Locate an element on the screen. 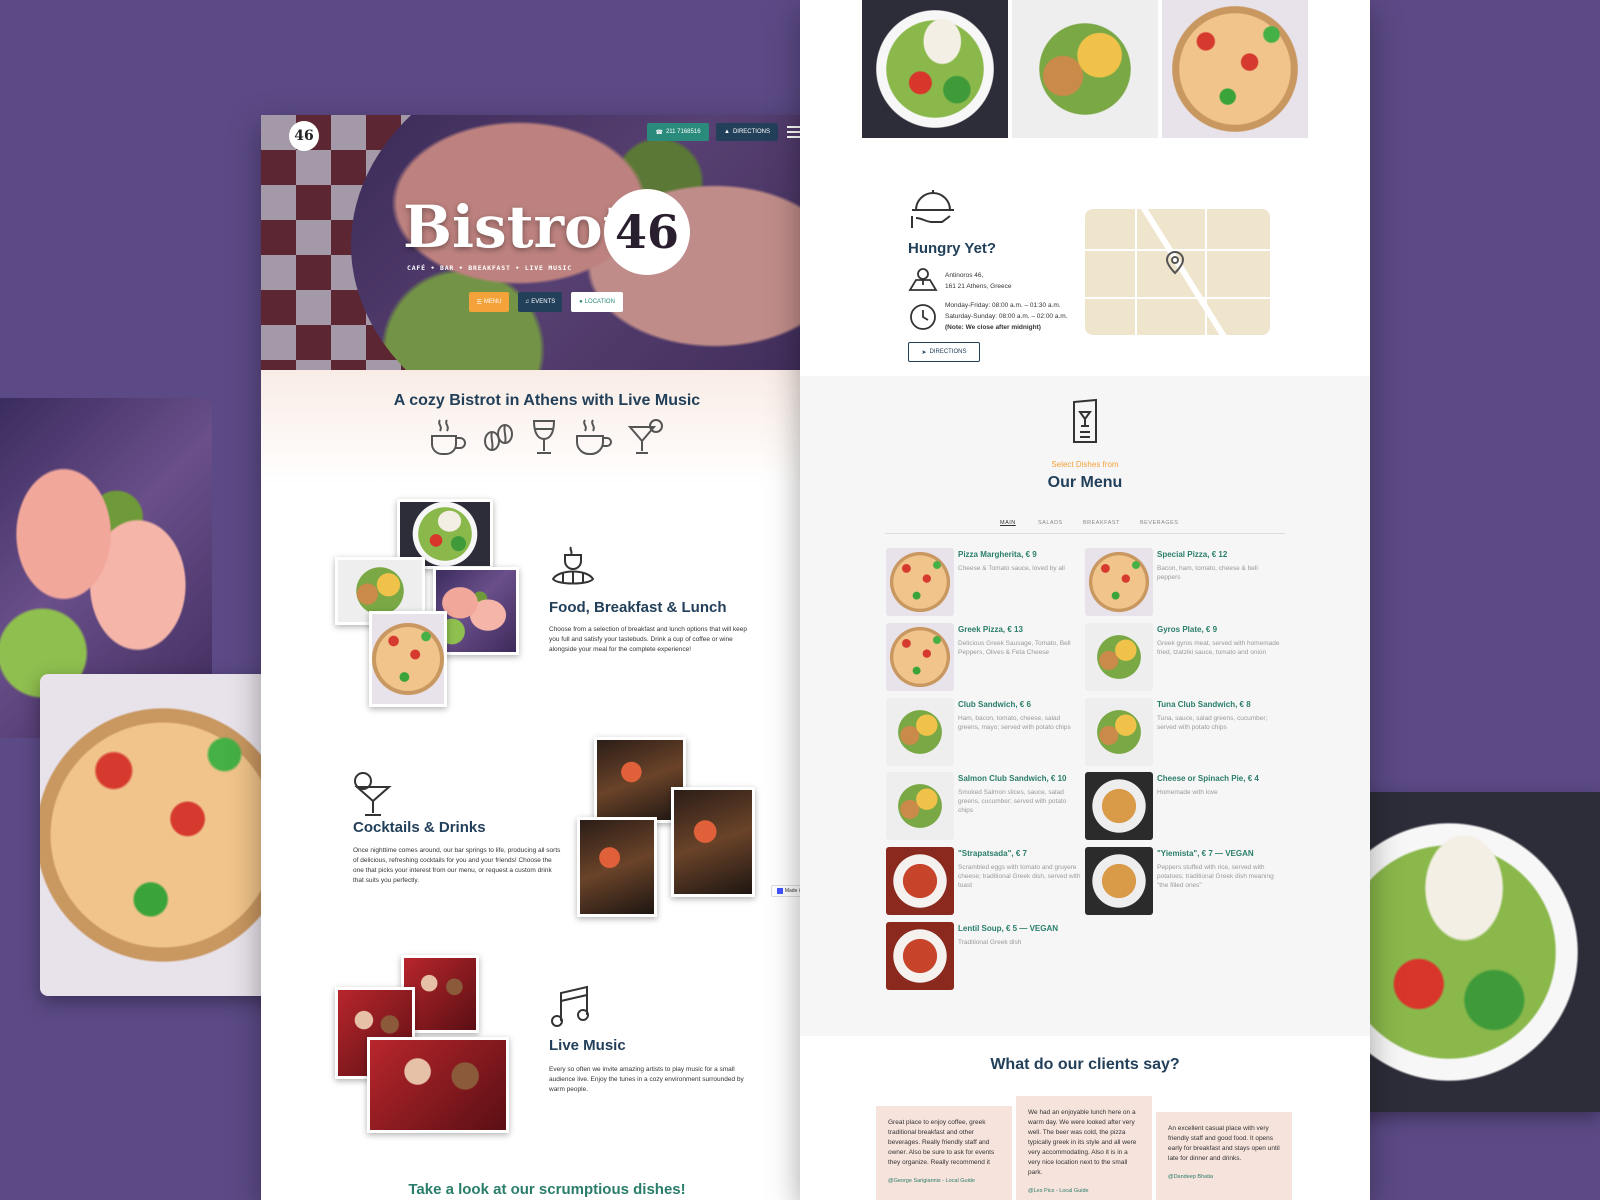 The width and height of the screenshot is (1600, 1200). menu-item-name: Special Pizza, € 12 is located at coordinates (1192, 554).